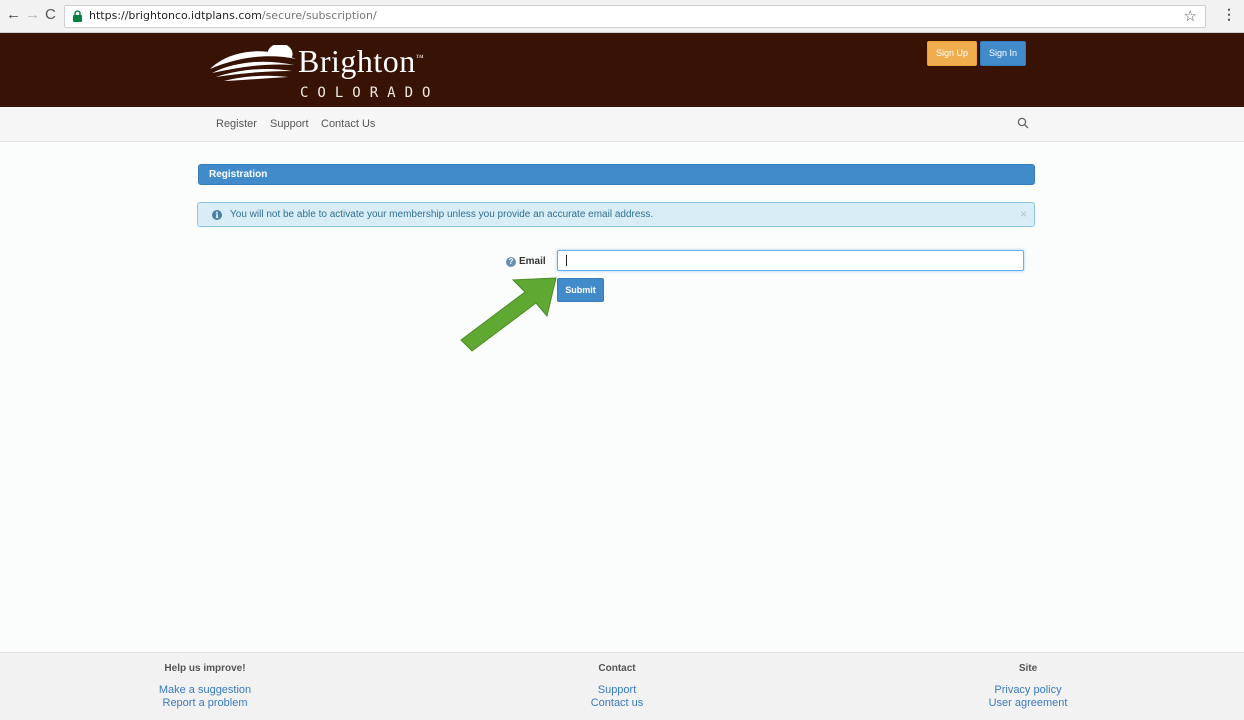 This screenshot has height=720, width=1244. Describe the element at coordinates (617, 668) in the screenshot. I see `footer-heading: Contact` at that location.